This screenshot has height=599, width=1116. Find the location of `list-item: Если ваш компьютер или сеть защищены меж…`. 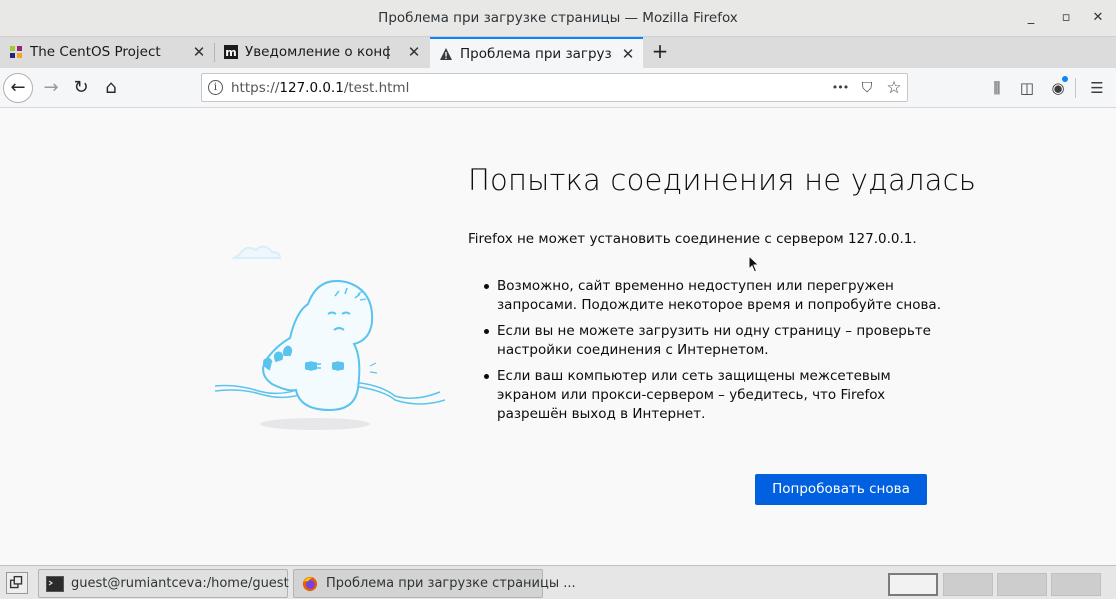

list-item: Если ваш компьютер или сеть защищены меж… is located at coordinates (712, 395).